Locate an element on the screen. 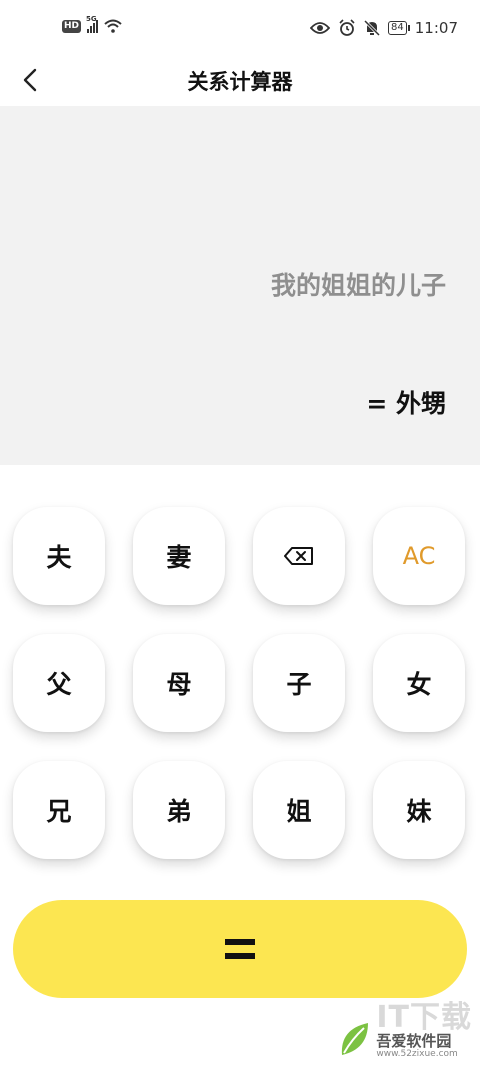 The height and width of the screenshot is (1067, 480). mother-key: 母 is located at coordinates (179, 683).